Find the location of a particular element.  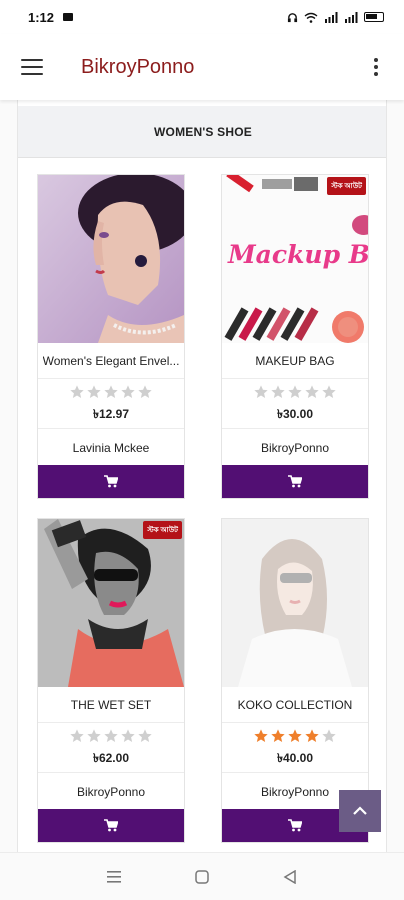

section-title: WOMEN'S SHOE is located at coordinates (202, 132).